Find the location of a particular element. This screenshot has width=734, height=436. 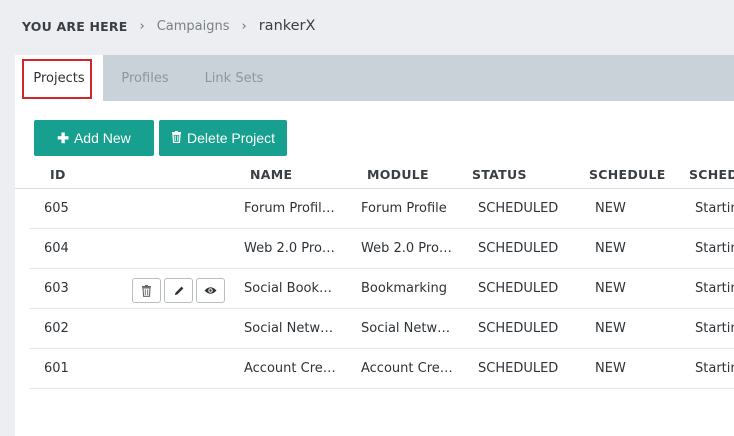

row-delete-button is located at coordinates (146, 290).